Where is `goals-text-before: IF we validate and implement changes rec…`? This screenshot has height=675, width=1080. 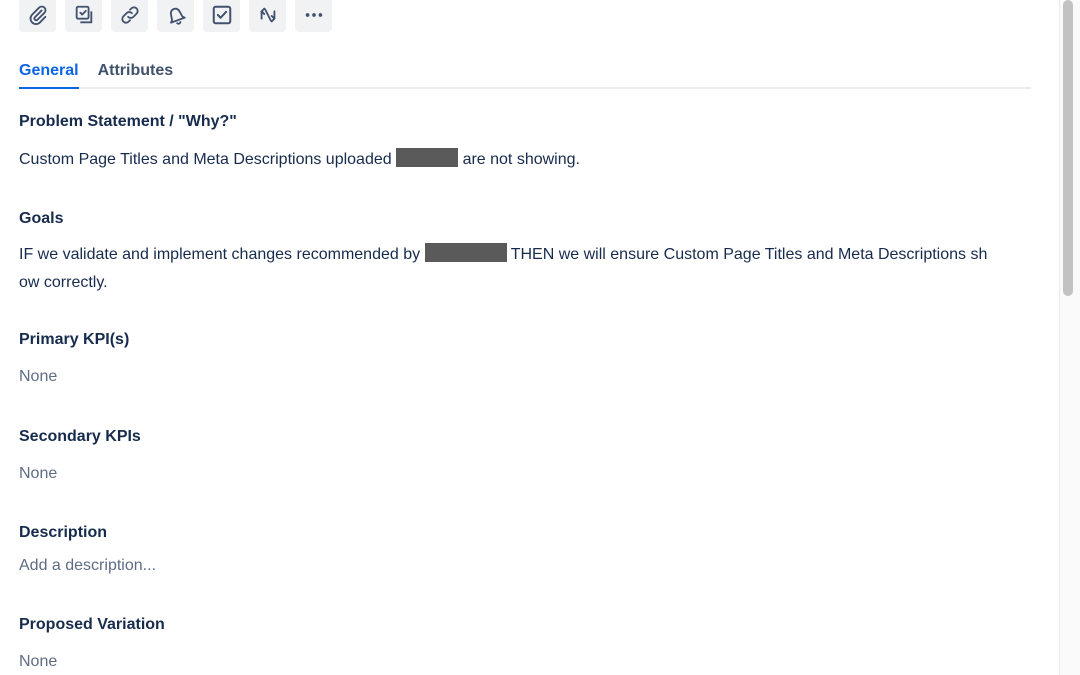
goals-text-before: IF we validate and implement changes rec… is located at coordinates (220, 254).